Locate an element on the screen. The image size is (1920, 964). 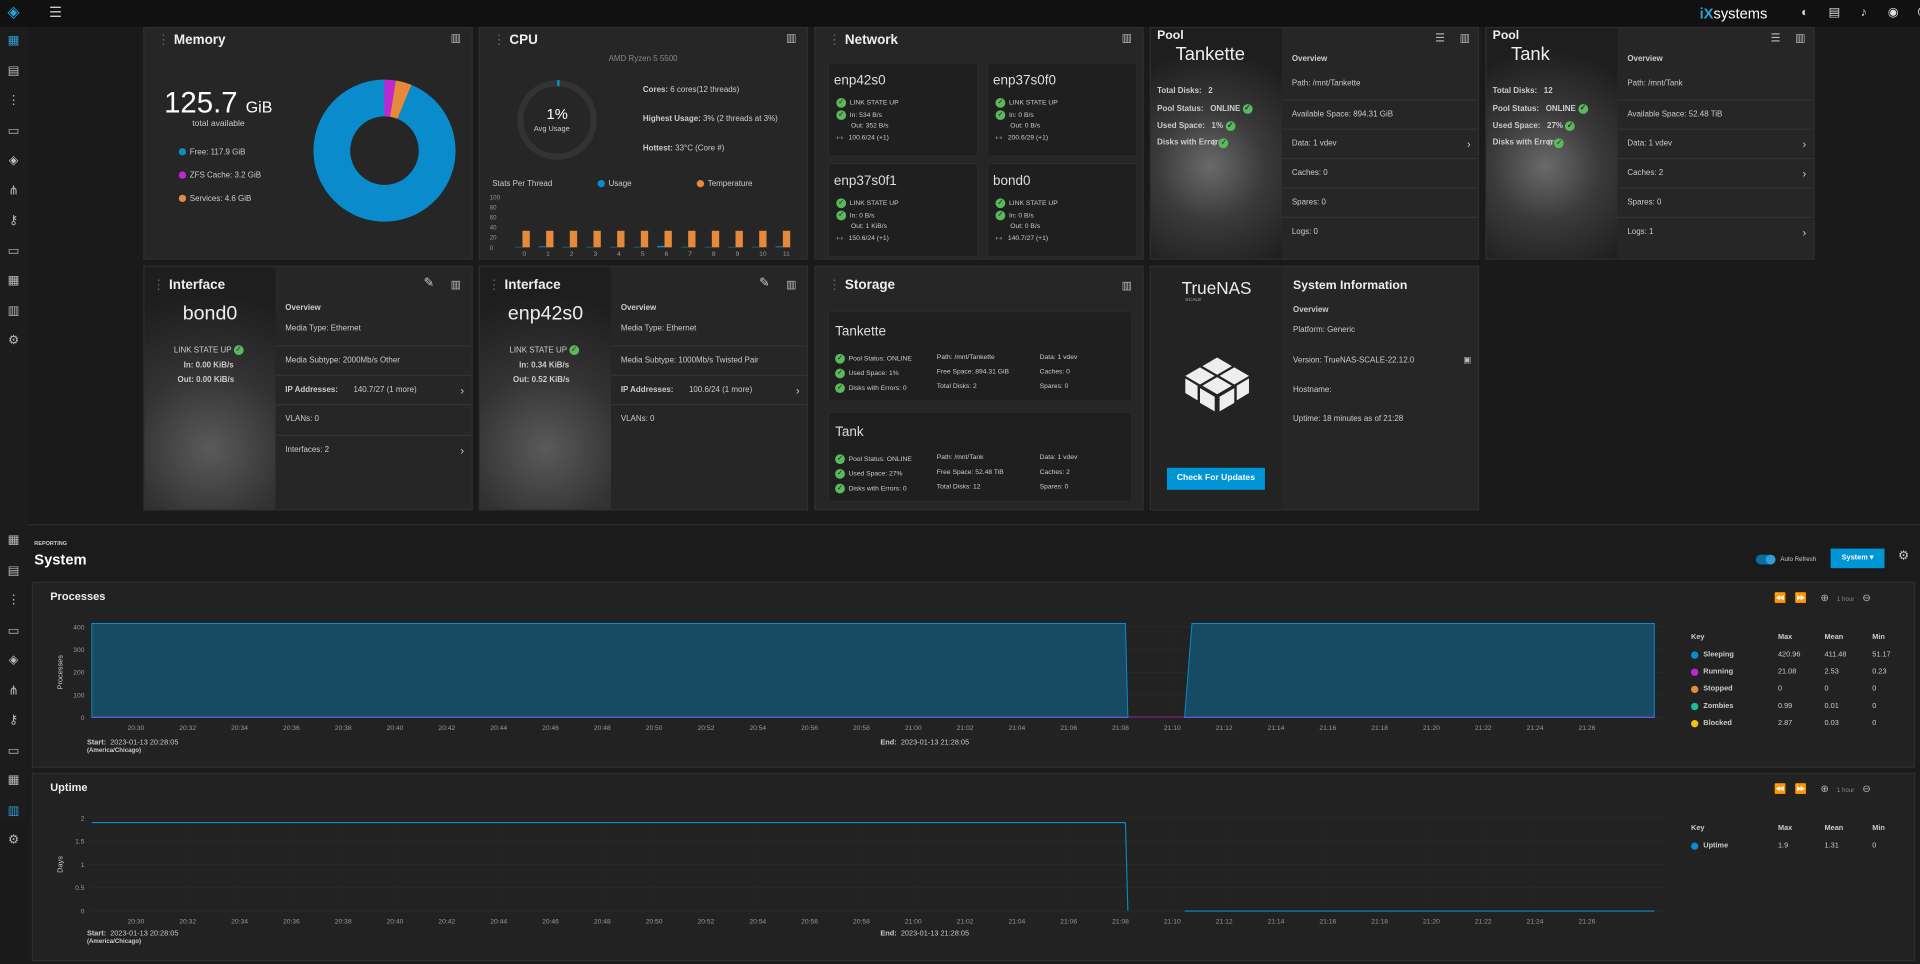
cores-label: Cores: is located at coordinates (655, 90).